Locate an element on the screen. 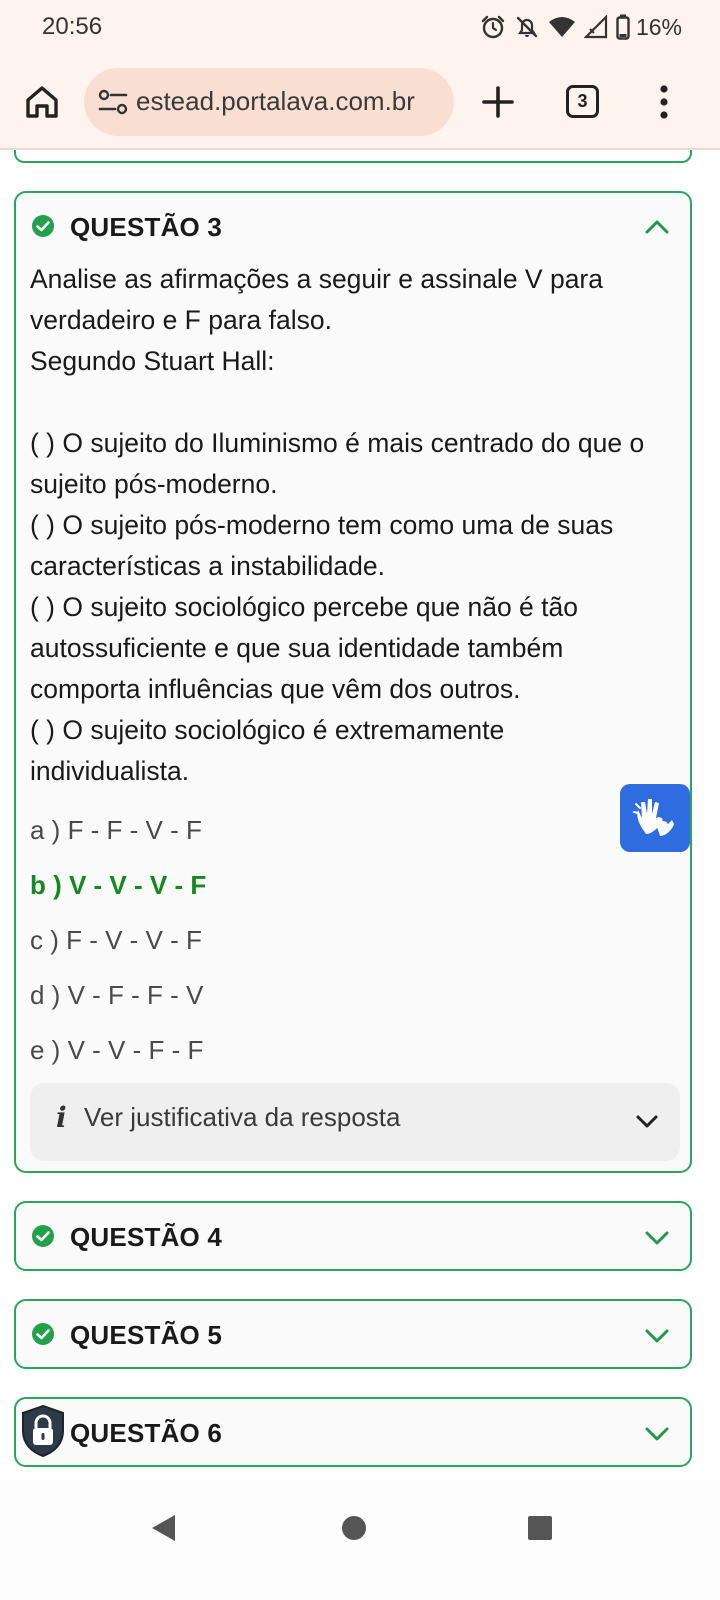  question-5-card: QUESTÃO 5 is located at coordinates (353, 1334).